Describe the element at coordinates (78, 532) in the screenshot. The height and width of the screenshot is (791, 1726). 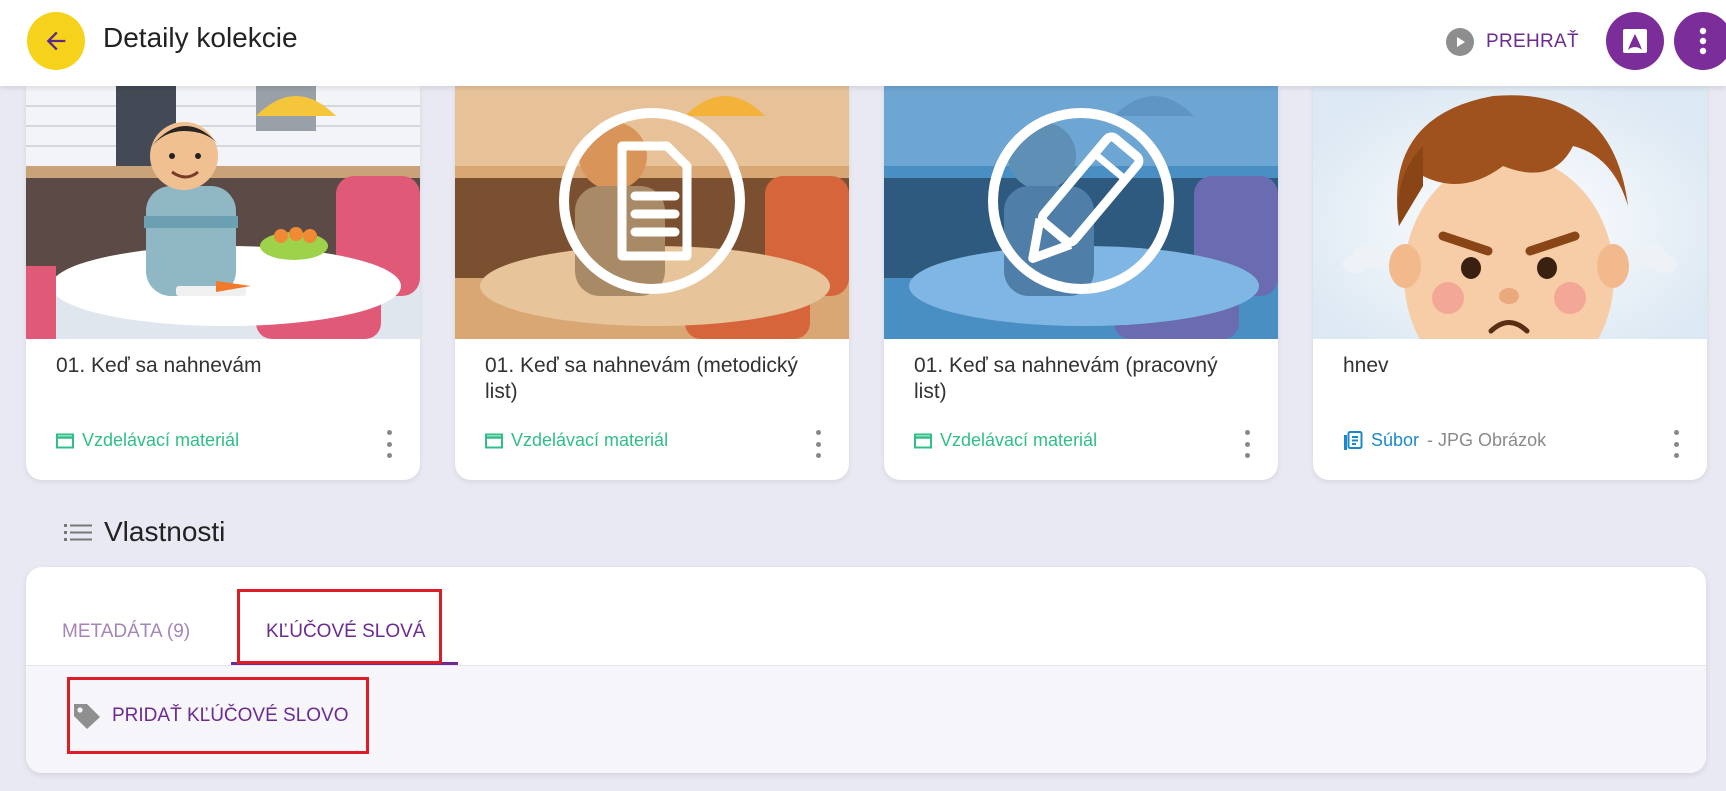
I see `list-icon` at that location.